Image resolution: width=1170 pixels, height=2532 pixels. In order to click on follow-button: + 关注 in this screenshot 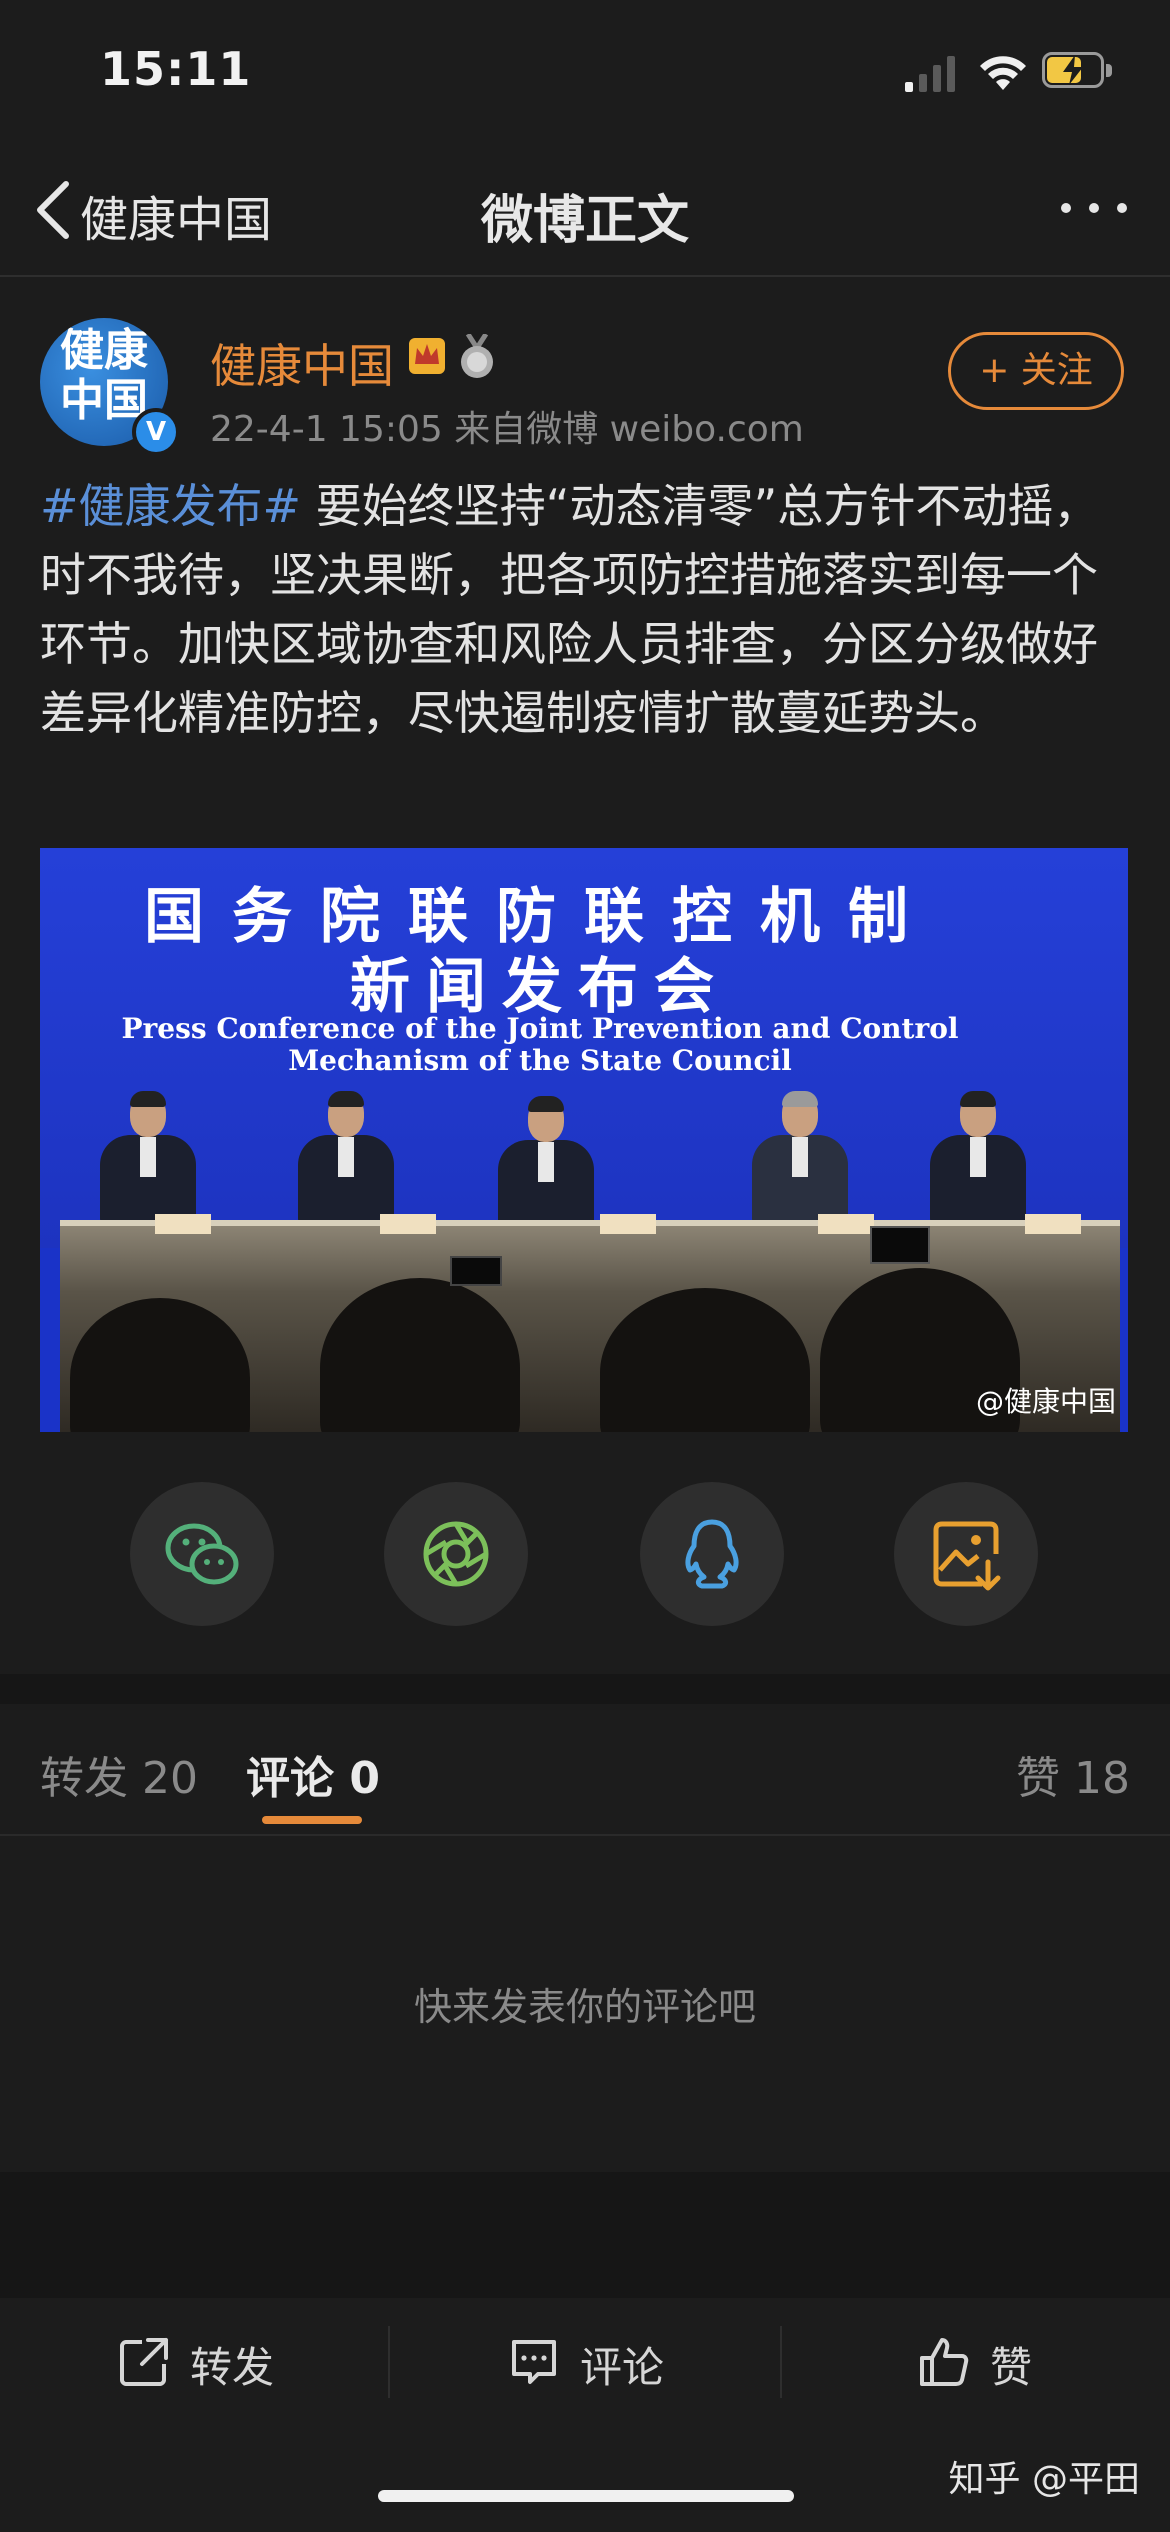, I will do `click(1036, 371)`.